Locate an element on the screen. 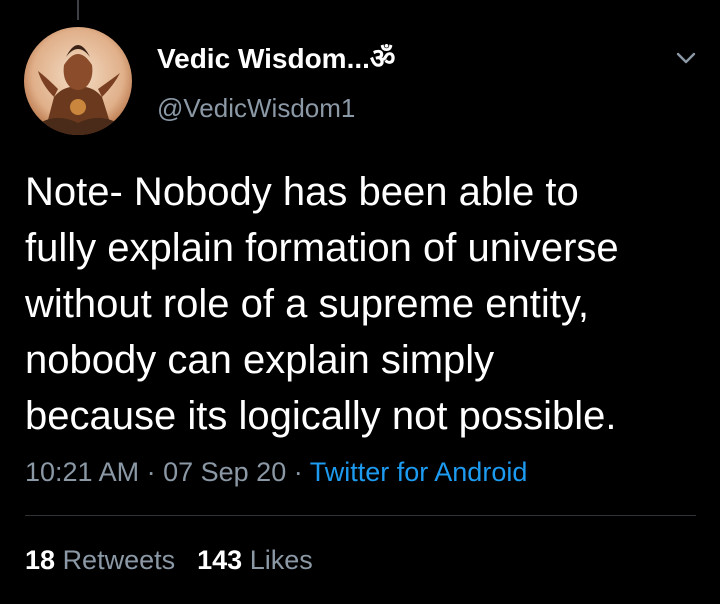  retweets-stat: 18 Retweets is located at coordinates (100, 560).